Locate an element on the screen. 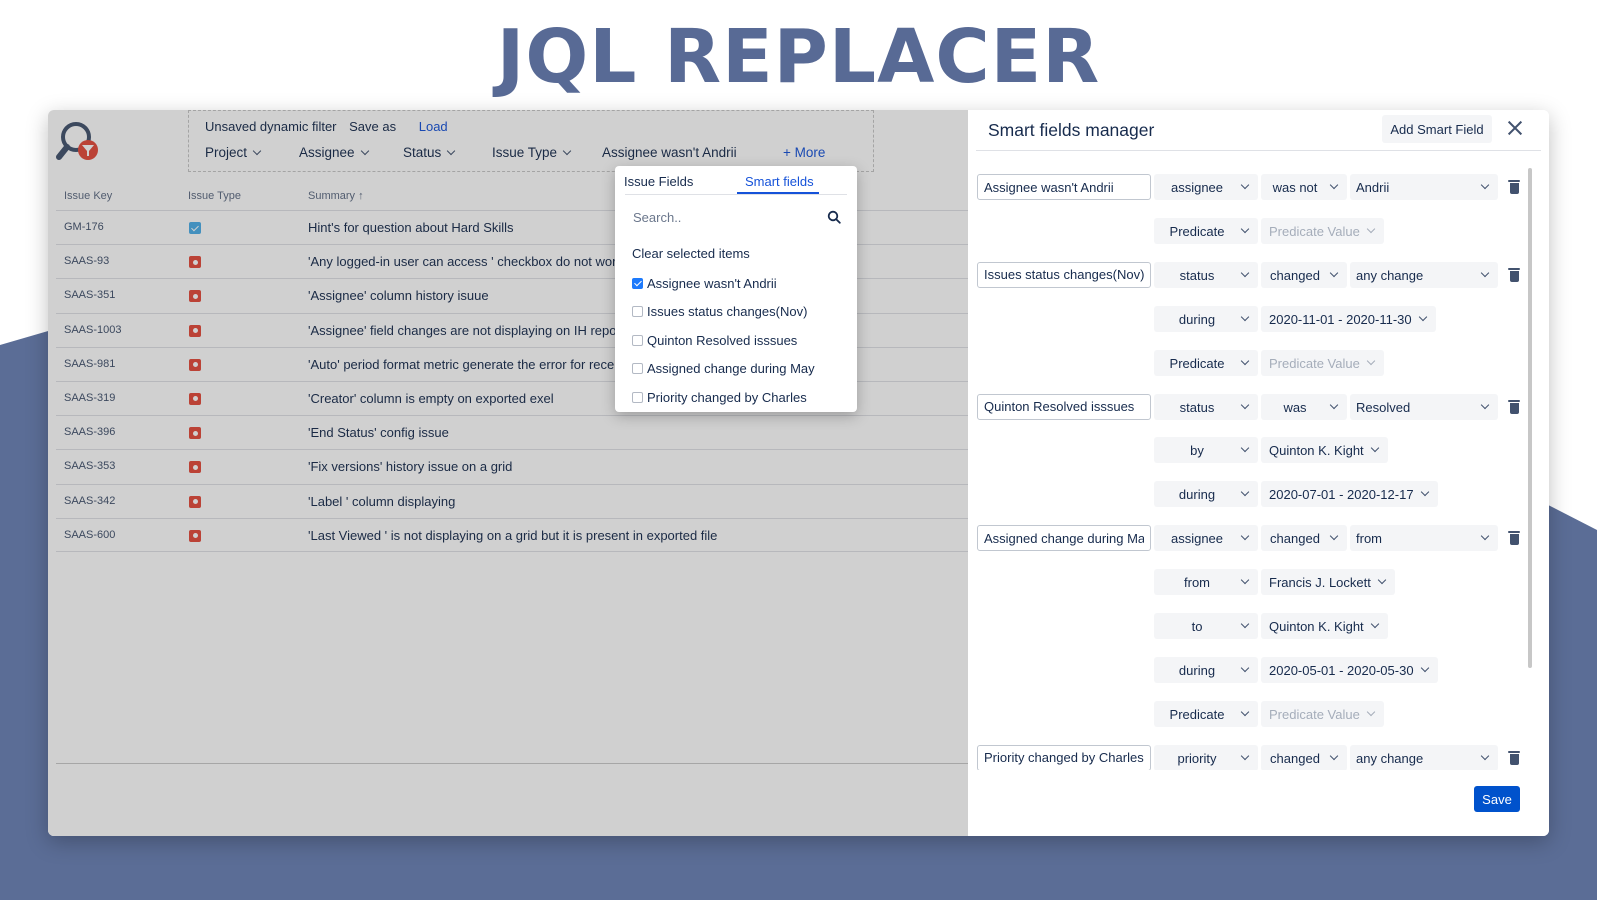  predicate-value-select: 2020-05-01 - 2020-05-30 is located at coordinates (1349, 669).